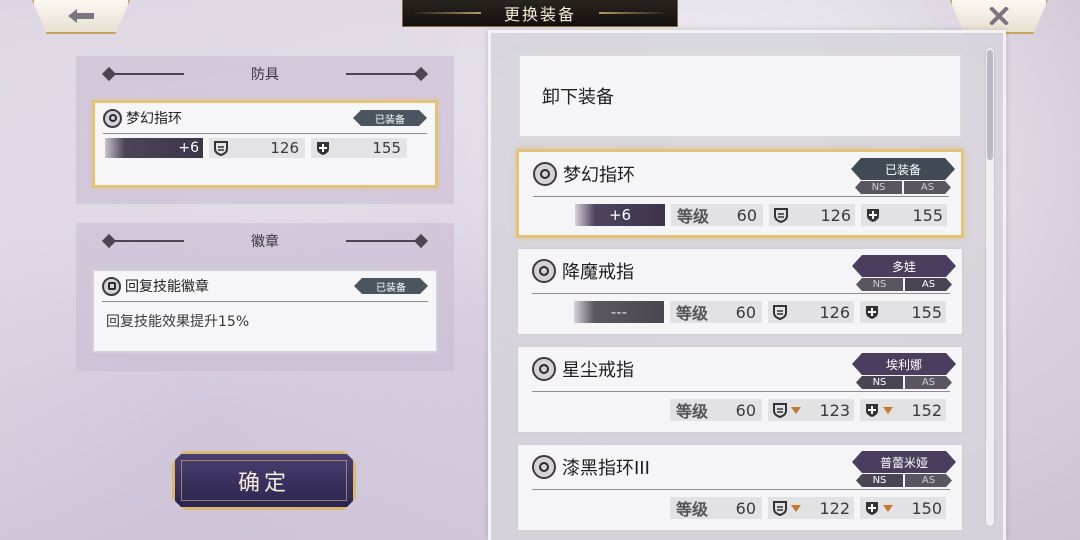 The height and width of the screenshot is (540, 1080). I want to click on badge-heading: 徽章, so click(265, 242).